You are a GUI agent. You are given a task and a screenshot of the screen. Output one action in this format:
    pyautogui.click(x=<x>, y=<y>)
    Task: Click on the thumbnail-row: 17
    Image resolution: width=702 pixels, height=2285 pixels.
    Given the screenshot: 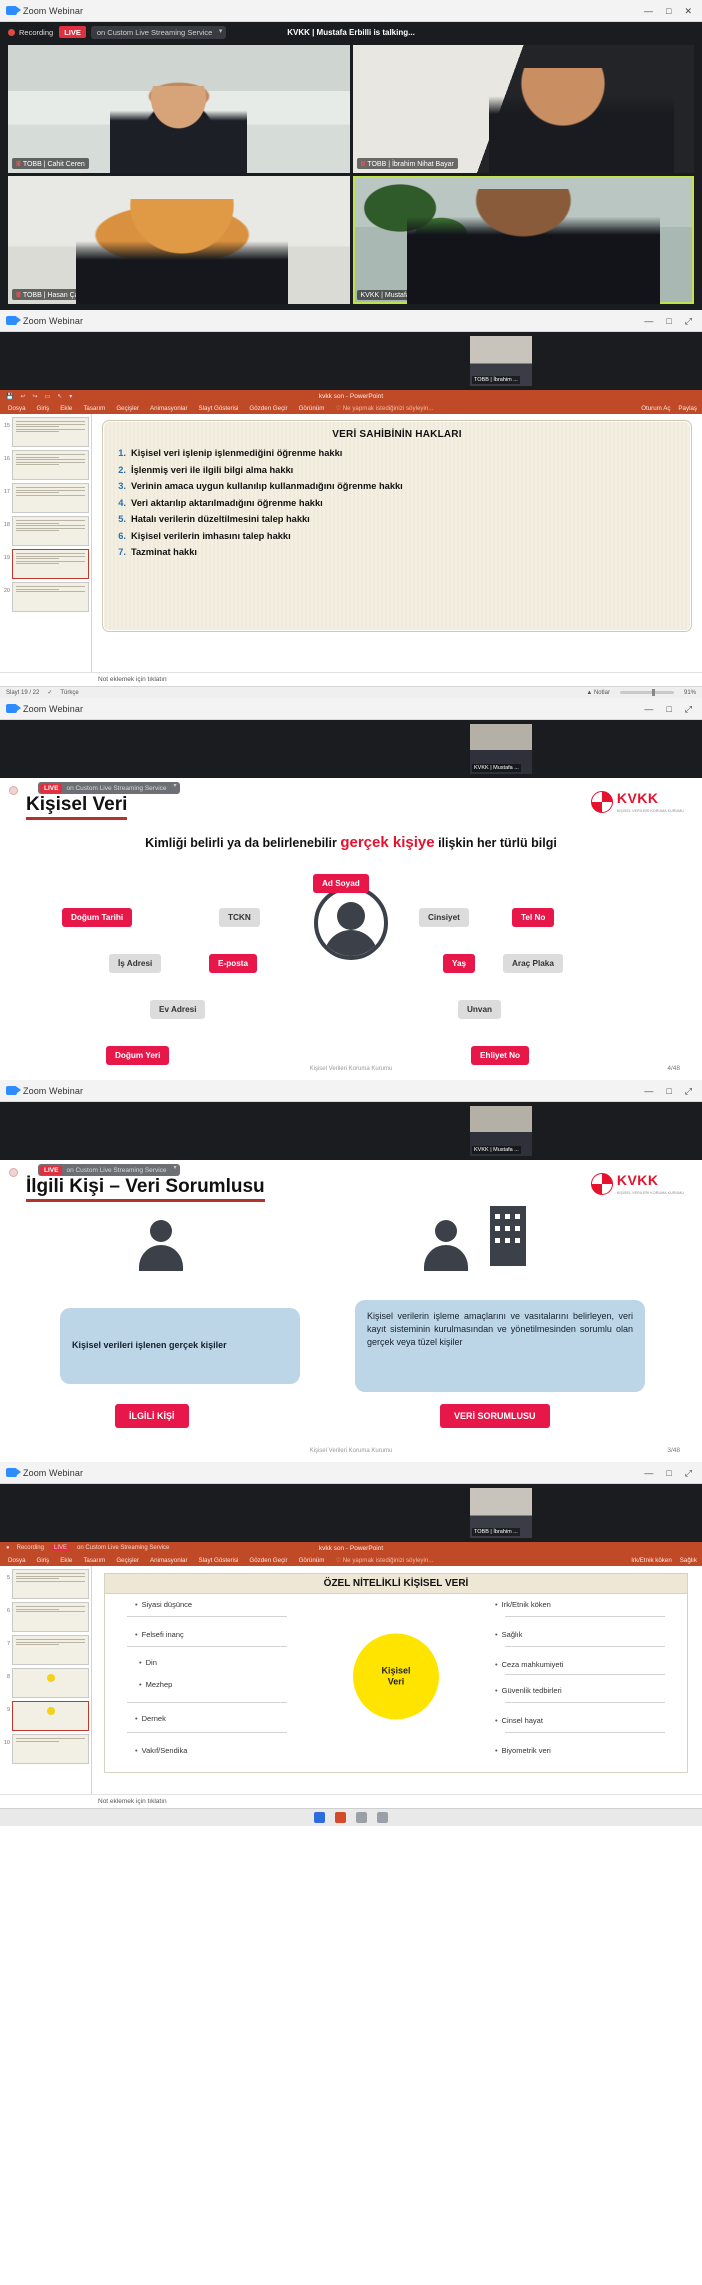 What is the action you would take?
    pyautogui.click(x=45, y=498)
    